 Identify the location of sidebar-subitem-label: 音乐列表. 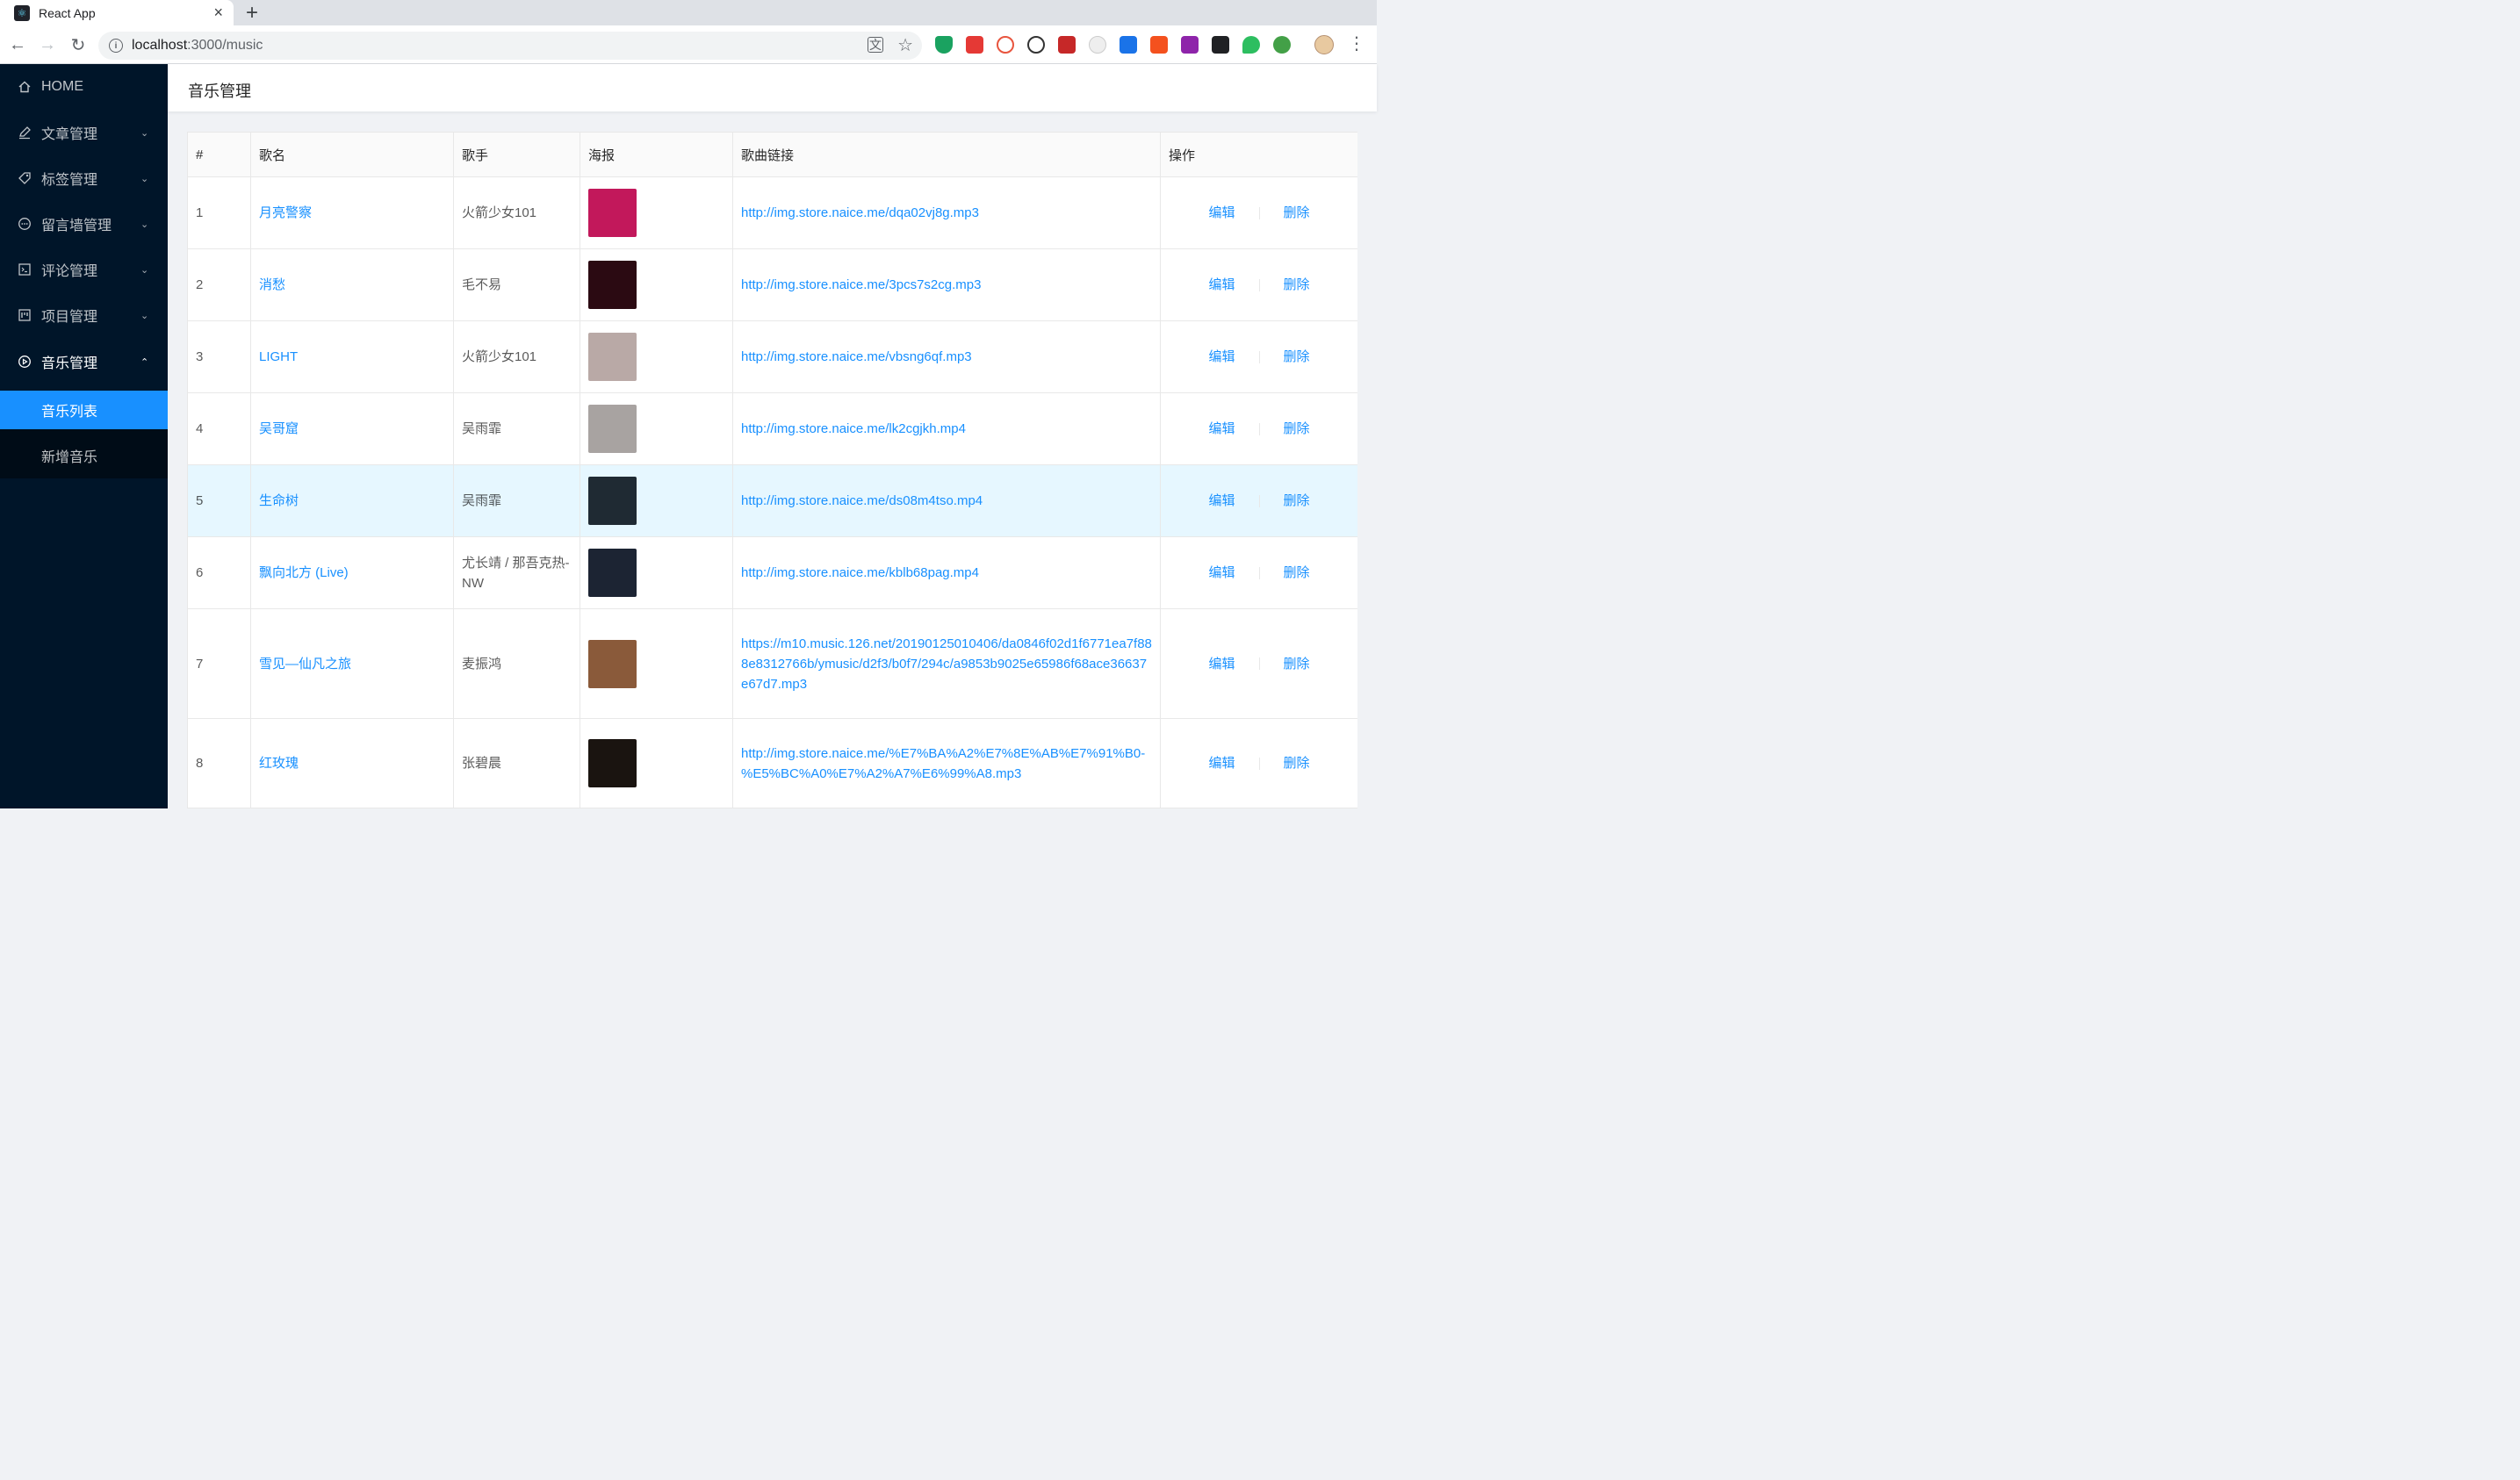
(69, 412).